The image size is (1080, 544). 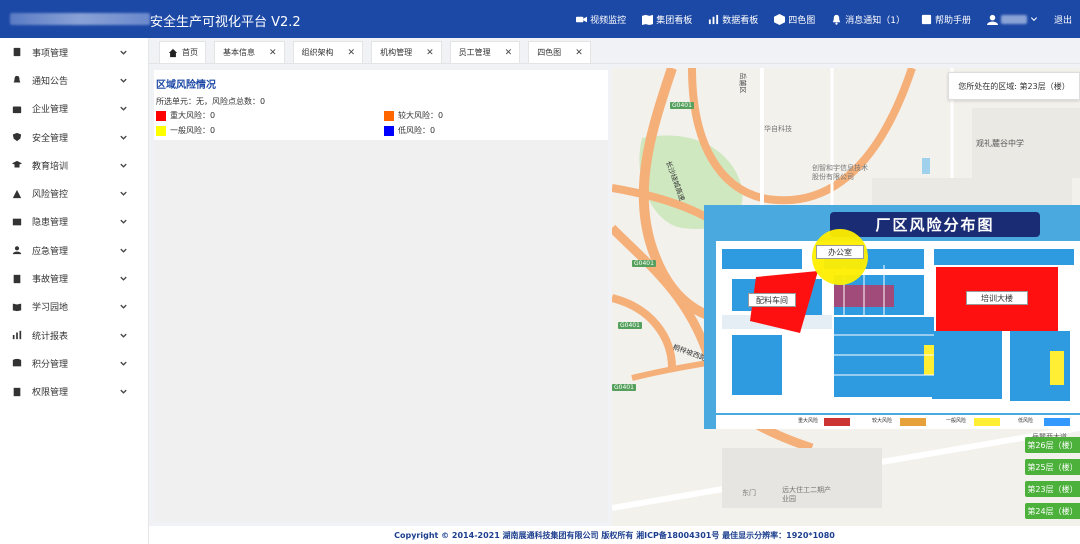 What do you see at coordinates (614, 51) in the screenshot?
I see `tabs-bar: 首页 基本信息 ✕ 组织架构 ✕ 机构管理 ✕ 员工管理 ✕ 四色图 ✕` at bounding box center [614, 51].